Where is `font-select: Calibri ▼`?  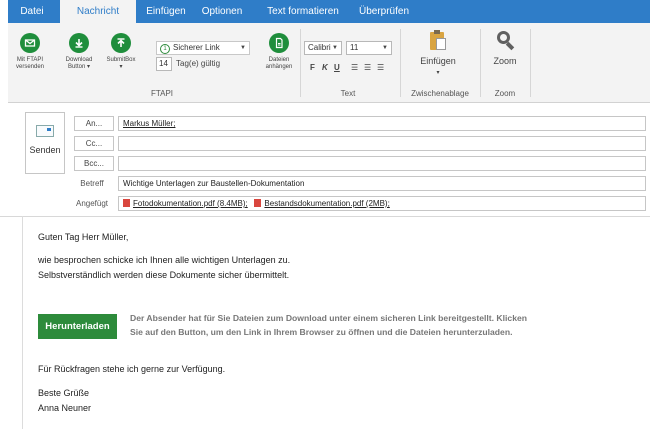
font-select: Calibri ▼ is located at coordinates (323, 48).